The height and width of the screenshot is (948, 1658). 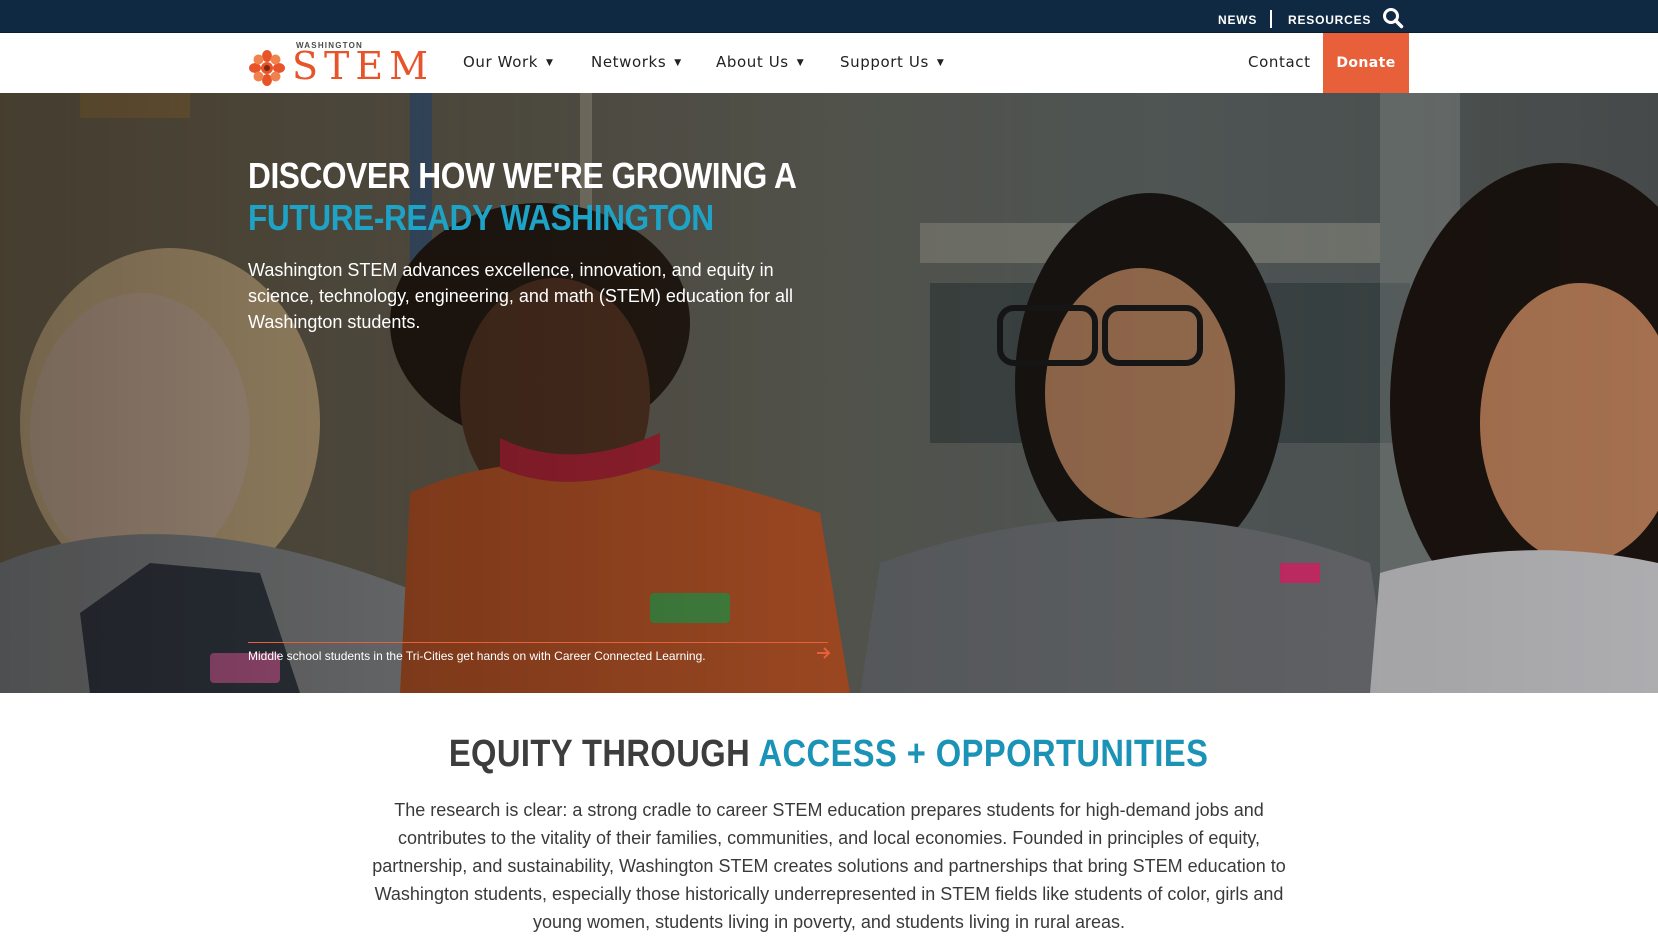 I want to click on hero-headline-line2: FUTURE-READY WASHINGTON, so click(x=481, y=217).